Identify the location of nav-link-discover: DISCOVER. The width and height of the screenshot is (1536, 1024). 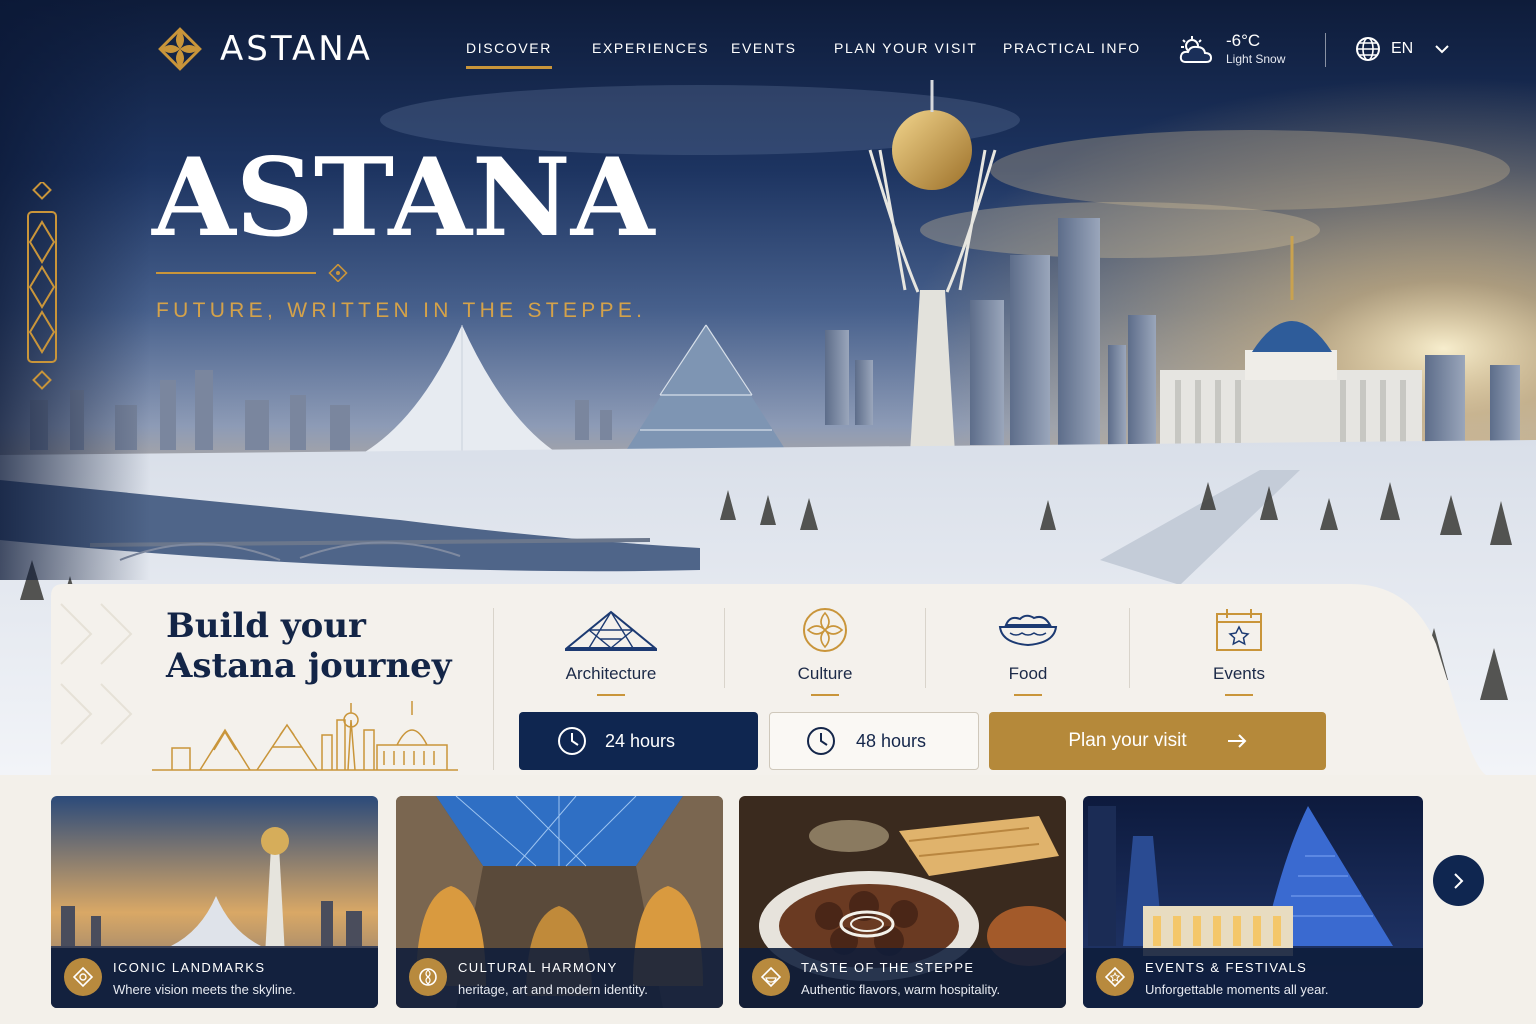
(509, 54).